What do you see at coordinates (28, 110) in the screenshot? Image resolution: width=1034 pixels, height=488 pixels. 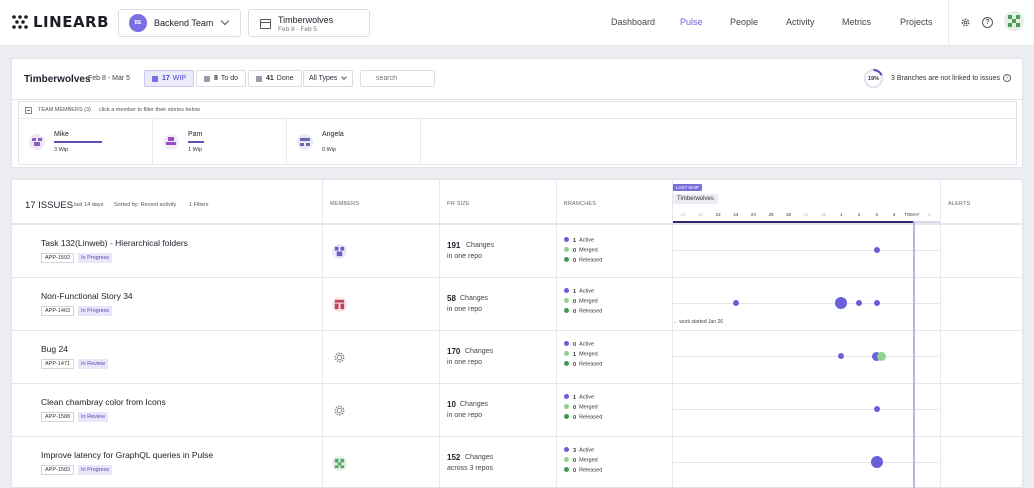 I see `team-members-checkbox` at bounding box center [28, 110].